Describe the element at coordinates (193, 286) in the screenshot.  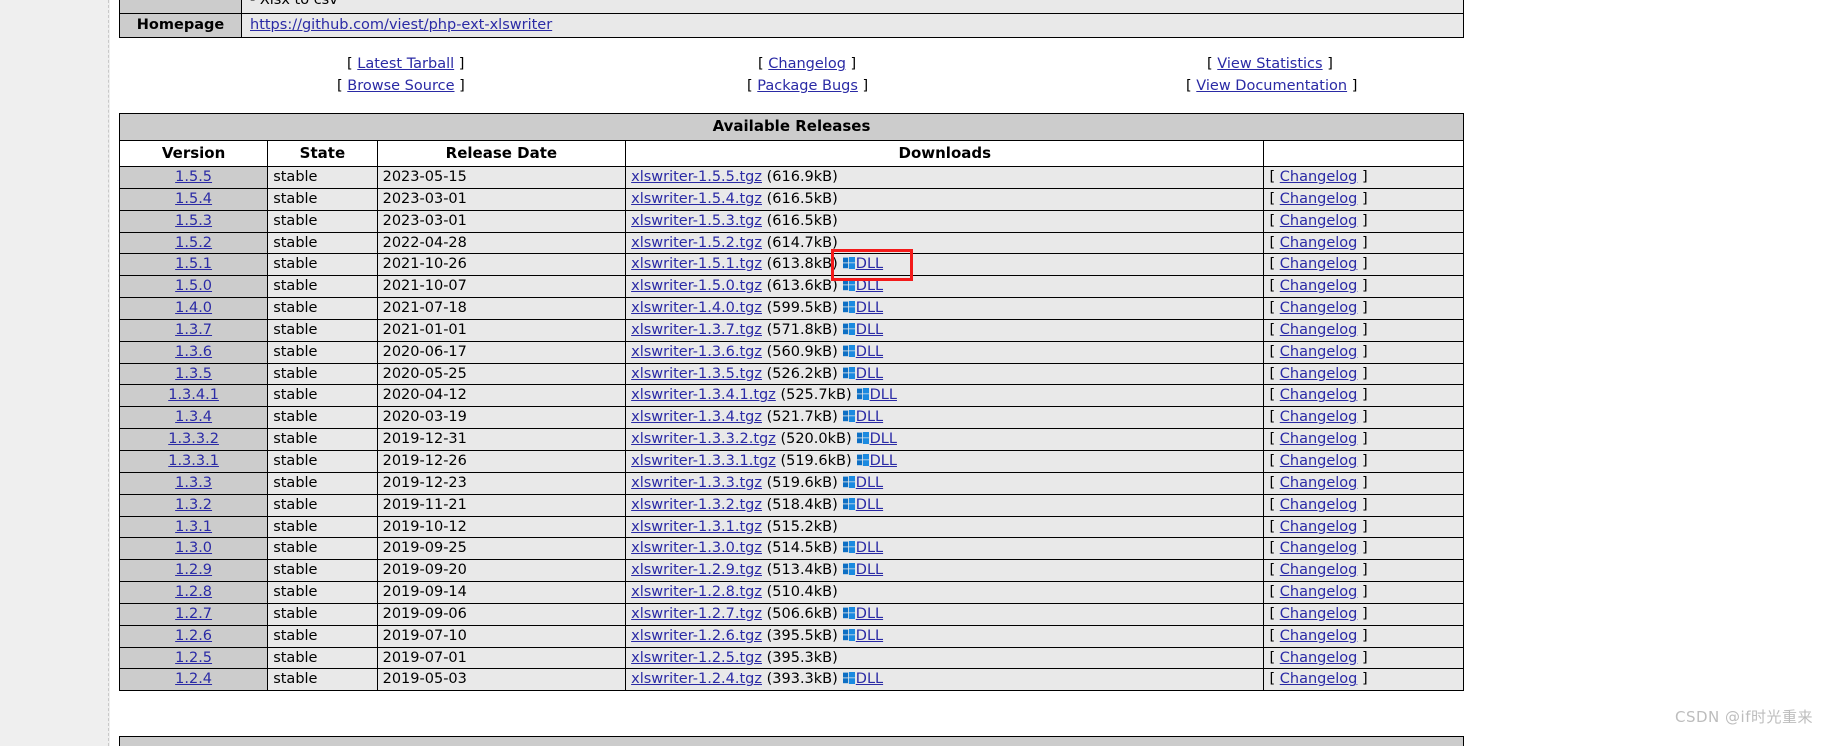
I see `version-link: 1.5.0` at that location.